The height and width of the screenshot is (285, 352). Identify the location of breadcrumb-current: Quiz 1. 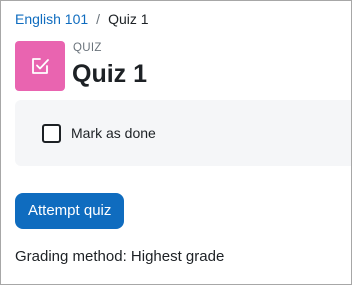
(128, 19).